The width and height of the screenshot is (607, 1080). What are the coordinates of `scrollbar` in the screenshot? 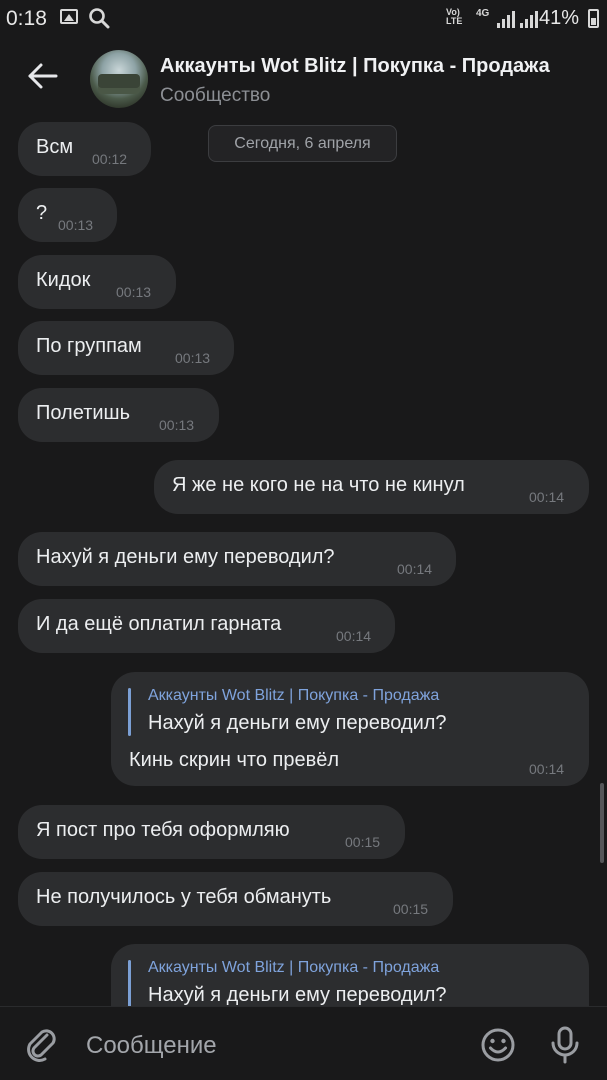 It's located at (602, 823).